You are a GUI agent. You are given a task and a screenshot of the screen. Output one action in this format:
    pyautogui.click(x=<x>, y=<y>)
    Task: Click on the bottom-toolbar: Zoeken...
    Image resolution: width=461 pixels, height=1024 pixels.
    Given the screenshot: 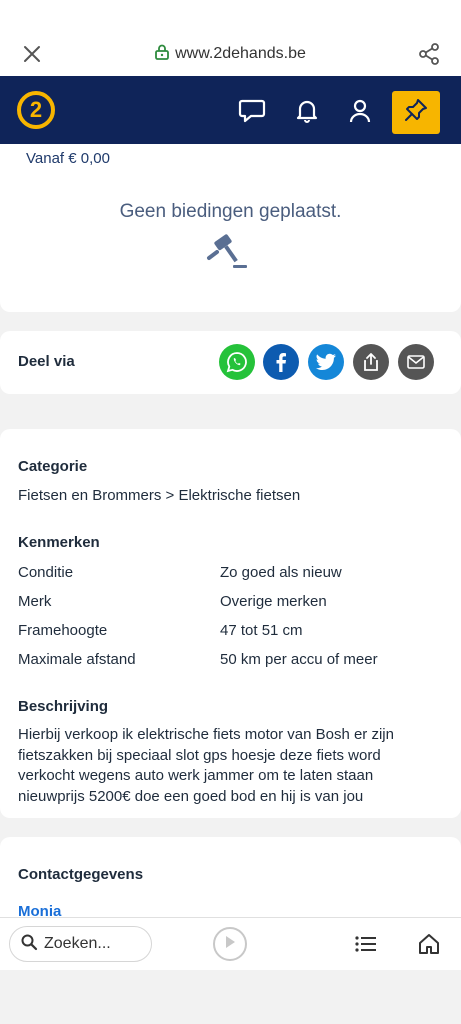 What is the action you would take?
    pyautogui.click(x=230, y=943)
    